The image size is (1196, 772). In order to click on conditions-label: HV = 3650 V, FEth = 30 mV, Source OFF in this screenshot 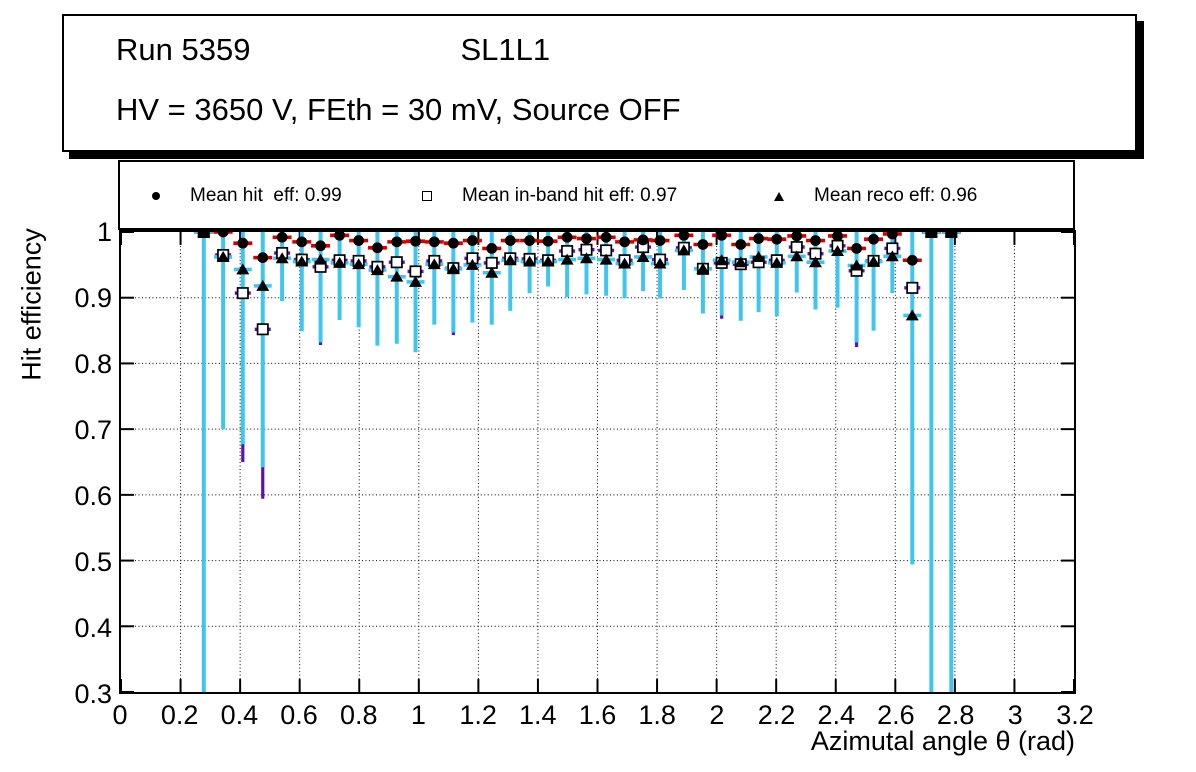, I will do `click(398, 109)`.